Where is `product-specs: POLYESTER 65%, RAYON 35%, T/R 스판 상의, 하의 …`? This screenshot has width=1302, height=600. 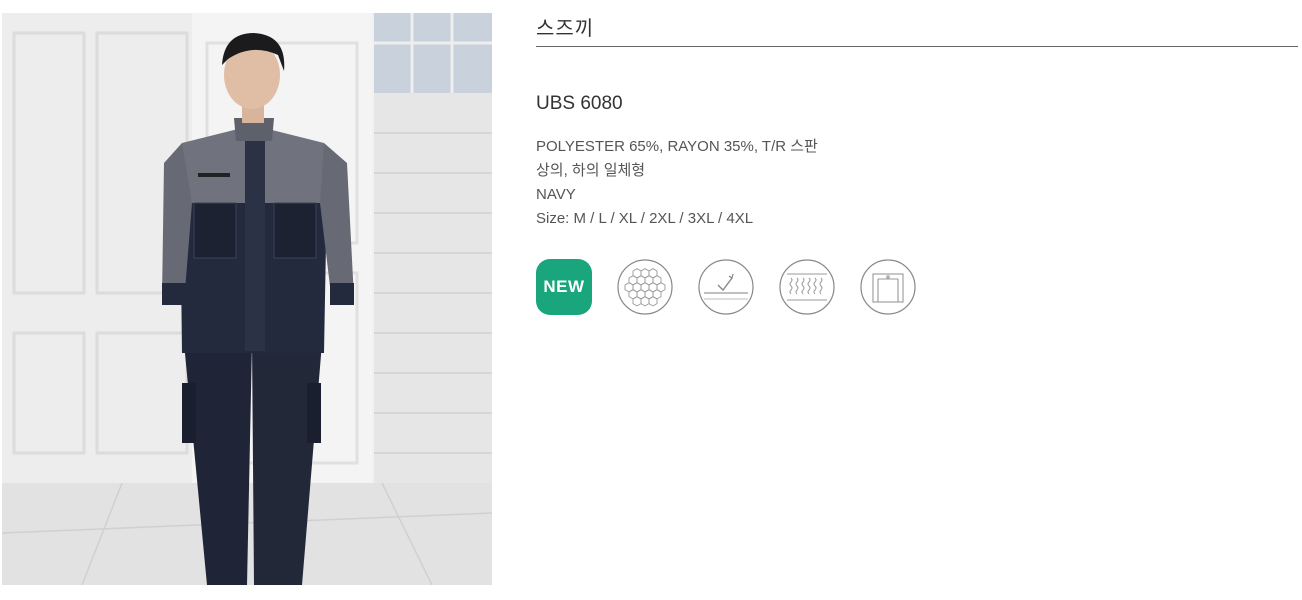 product-specs: POLYESTER 65%, RAYON 35%, T/R 스판 상의, 하의 … is located at coordinates (677, 183).